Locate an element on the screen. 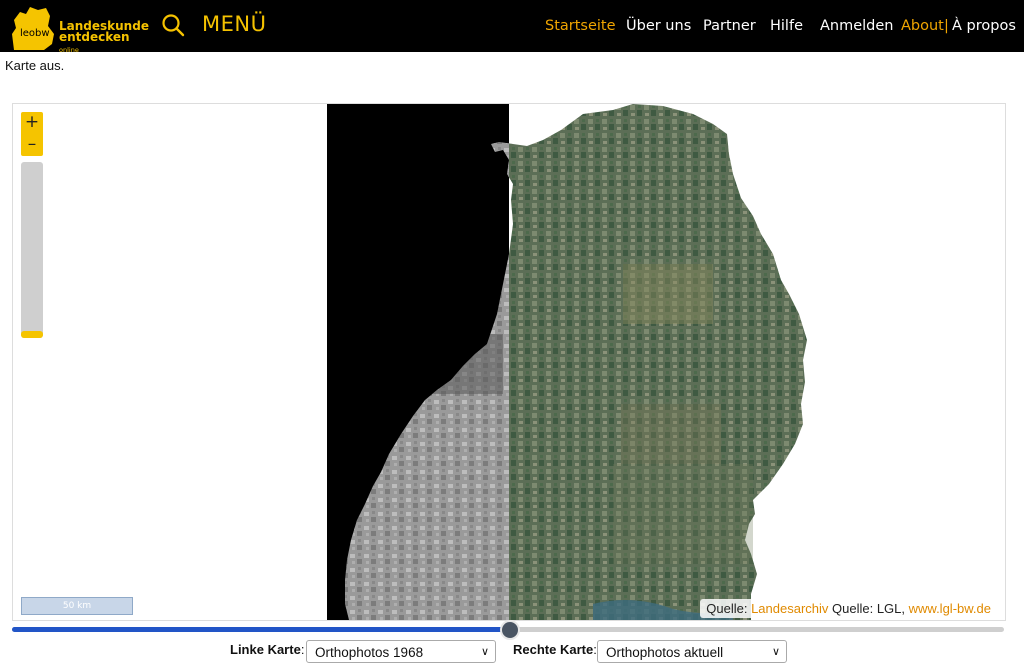 Image resolution: width=1024 pixels, height=671 pixels. right-map-label-text: Rechte Karte is located at coordinates (553, 649).